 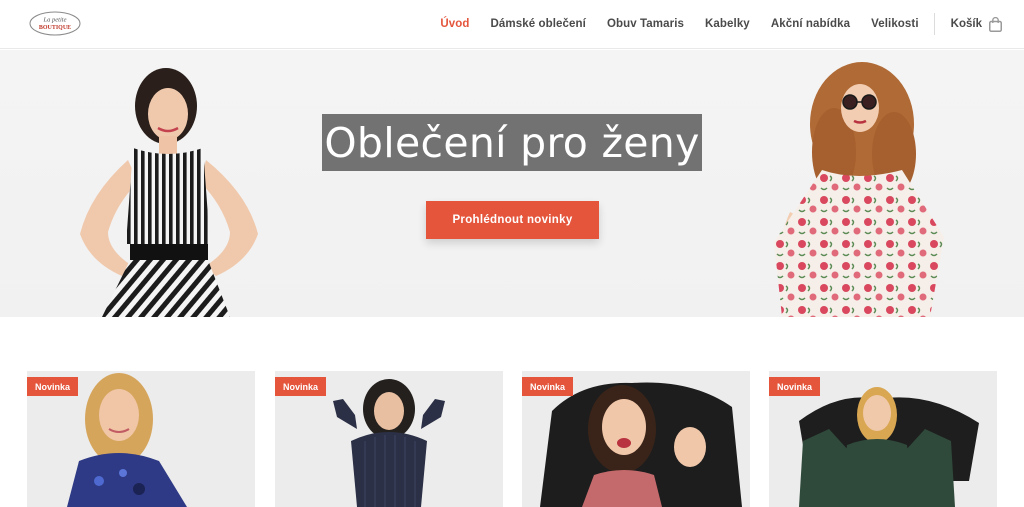 I want to click on browse-new-arrivals-button: Prohlédnout novinky, so click(x=512, y=220).